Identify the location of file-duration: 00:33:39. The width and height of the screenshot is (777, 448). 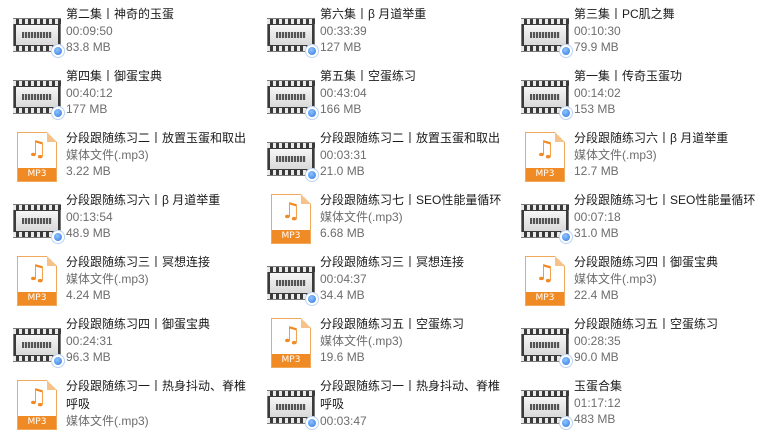
(343, 31).